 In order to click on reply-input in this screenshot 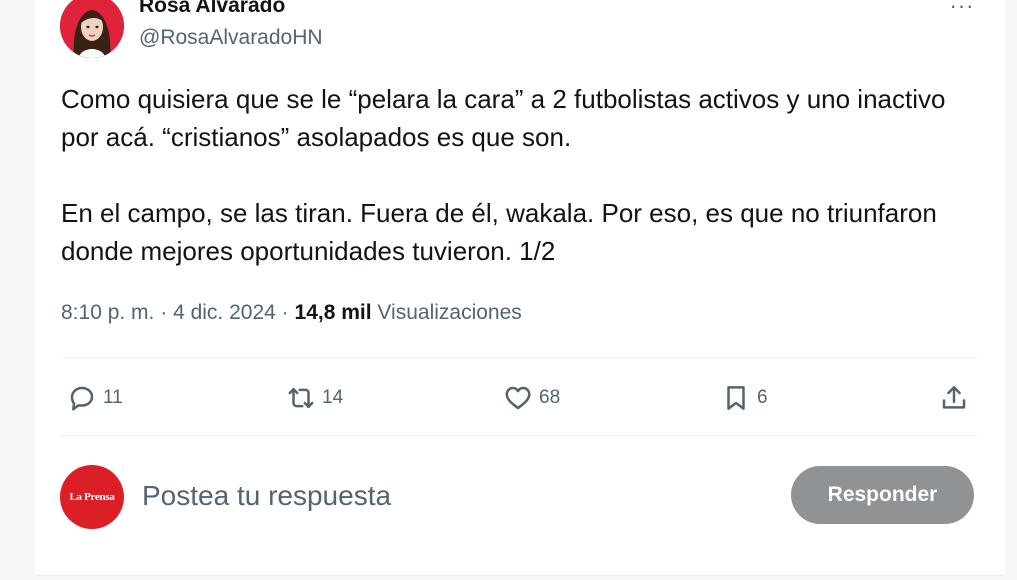, I will do `click(452, 496)`.